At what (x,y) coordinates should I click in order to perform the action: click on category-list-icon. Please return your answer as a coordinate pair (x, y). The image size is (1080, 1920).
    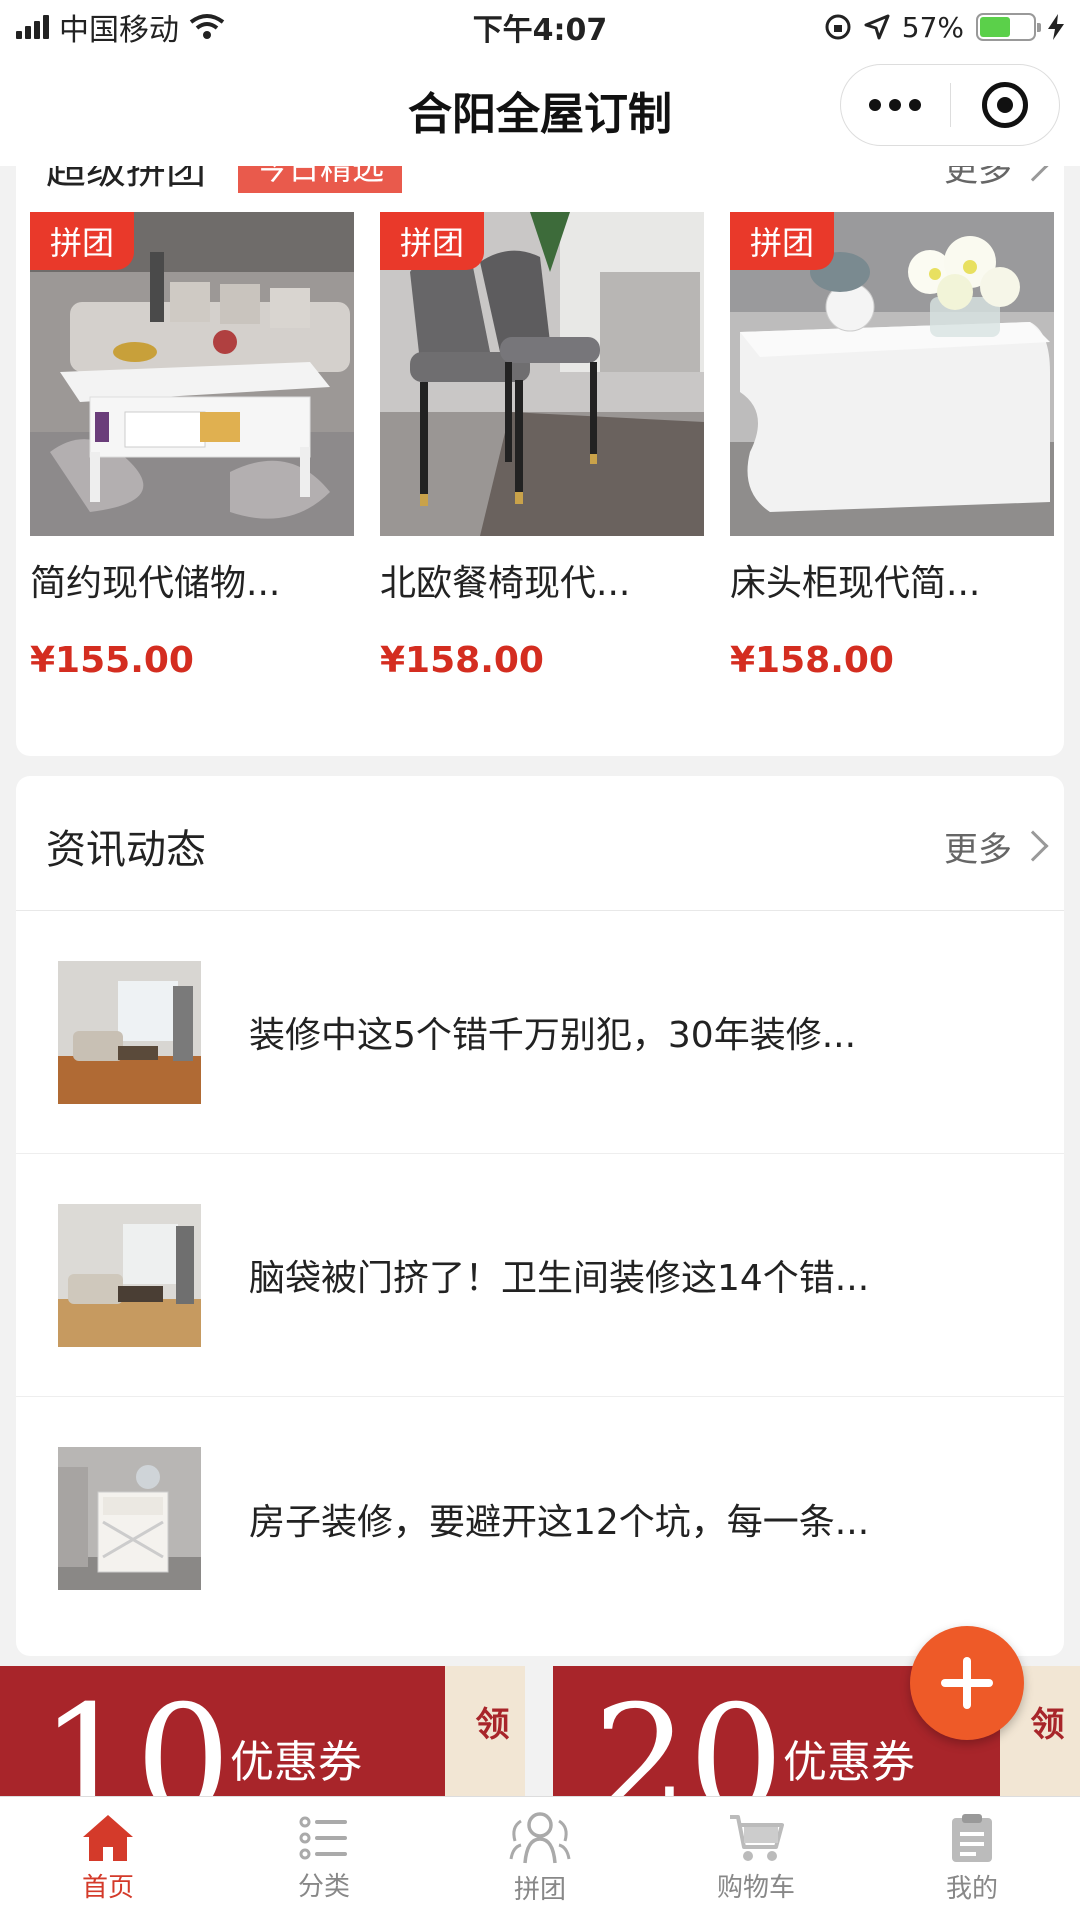
    Looking at the image, I should click on (323, 1838).